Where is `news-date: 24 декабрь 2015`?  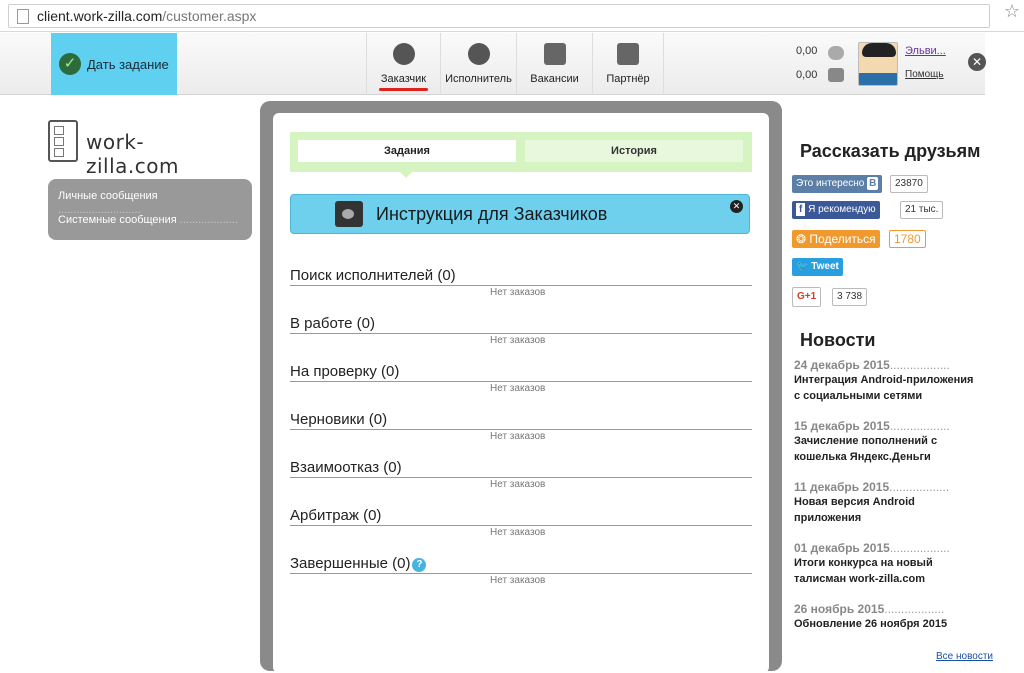
news-date: 24 декабрь 2015 is located at coordinates (842, 365).